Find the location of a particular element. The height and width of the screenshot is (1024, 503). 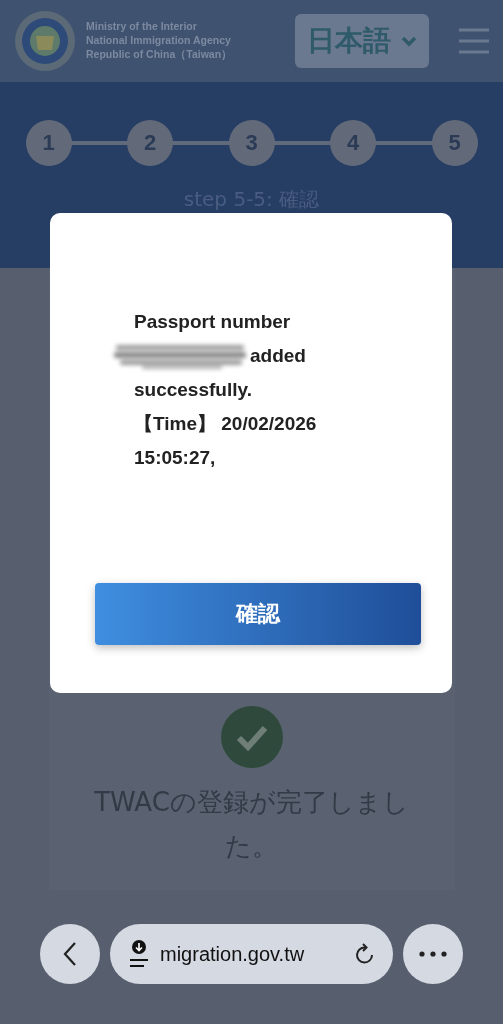

agency-name: Ministry of the Interior is located at coordinates (142, 26).